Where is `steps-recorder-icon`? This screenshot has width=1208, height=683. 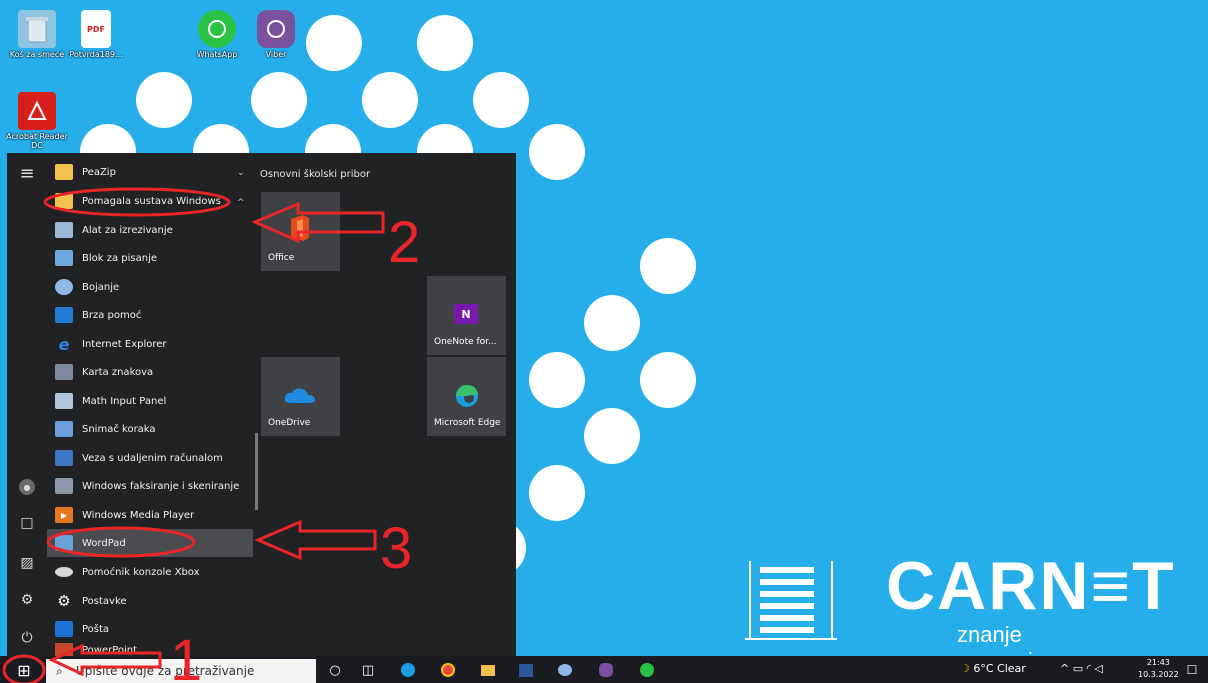 steps-recorder-icon is located at coordinates (64, 429).